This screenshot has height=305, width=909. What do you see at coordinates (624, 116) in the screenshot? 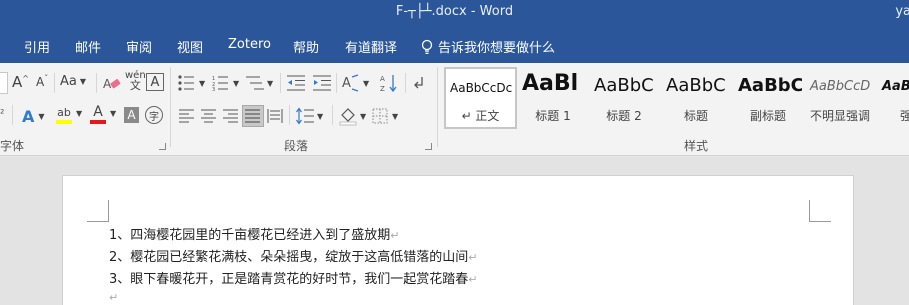
I see `style-name: 标题 2` at bounding box center [624, 116].